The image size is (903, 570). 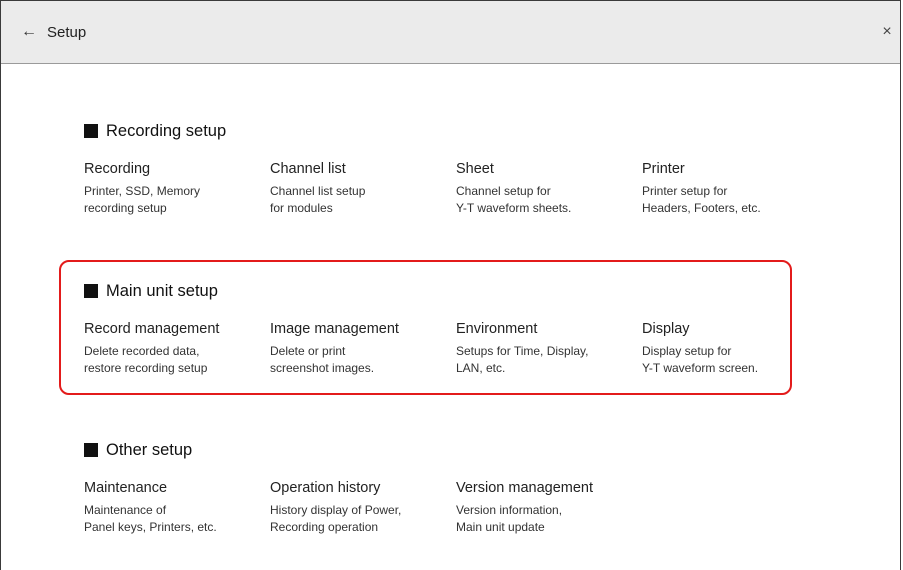 What do you see at coordinates (663, 169) in the screenshot?
I see `item-title: Printer` at bounding box center [663, 169].